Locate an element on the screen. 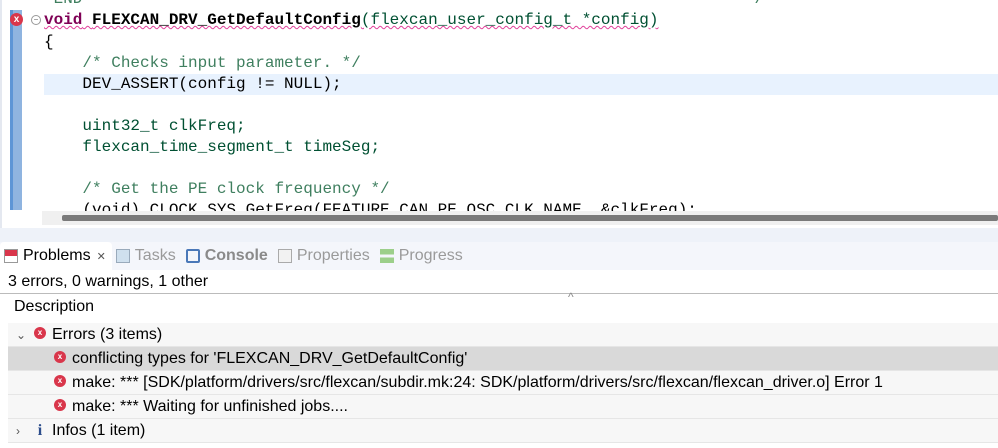 The image size is (998, 448). code-line: DEV_ASSERT(config != NULL); is located at coordinates (193, 84).